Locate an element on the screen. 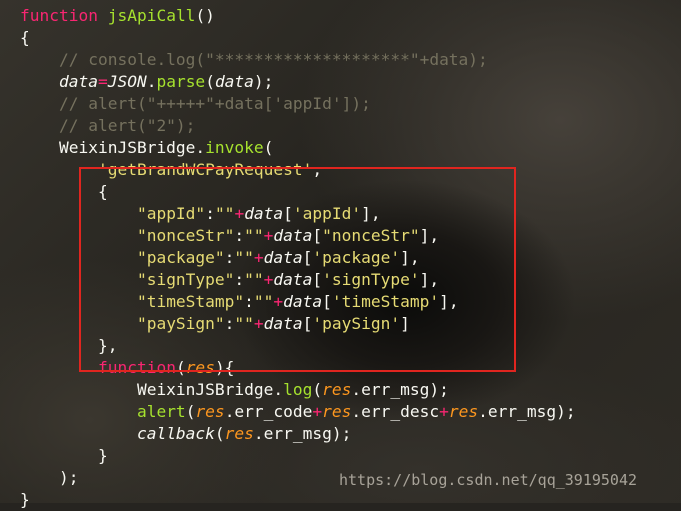 This screenshot has height=511, width=681. code-line: { is located at coordinates (25, 38).